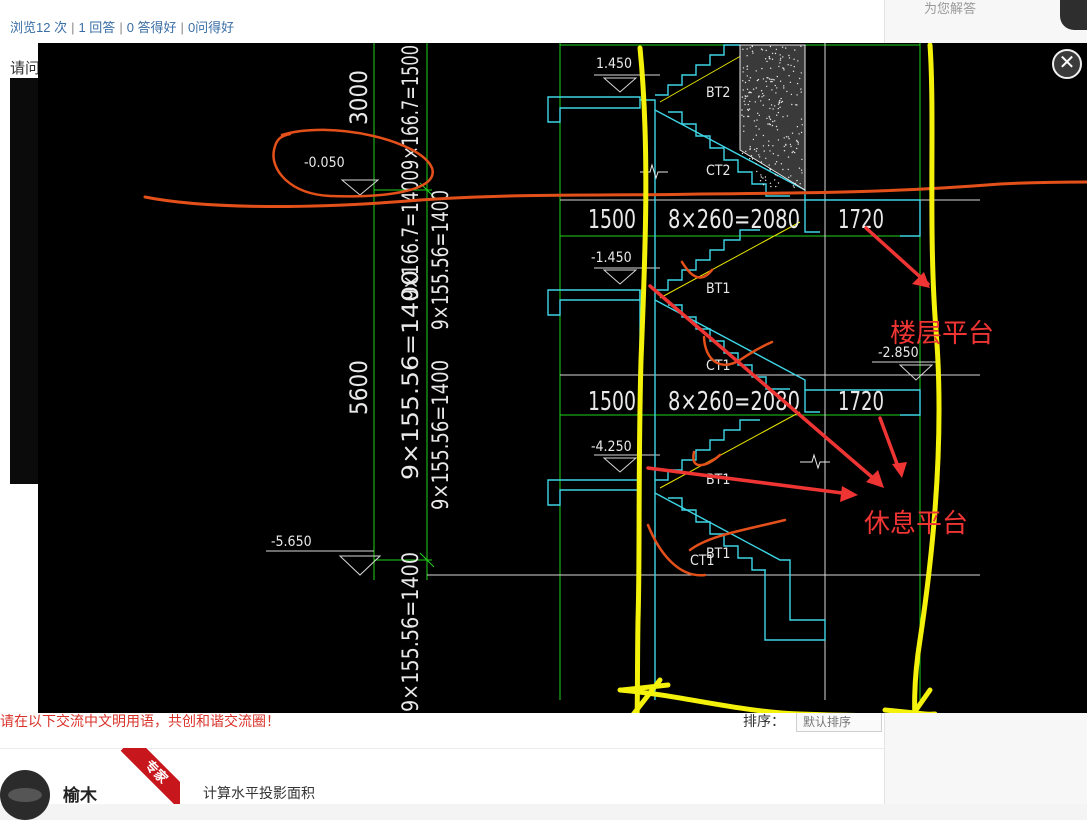 This screenshot has width=1087, height=820. I want to click on sidebar-search-hint: 为您解答, so click(994, 10).